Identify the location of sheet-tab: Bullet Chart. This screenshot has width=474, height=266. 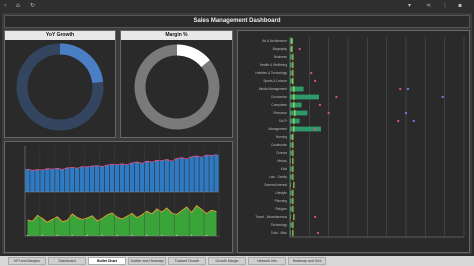
(107, 261).